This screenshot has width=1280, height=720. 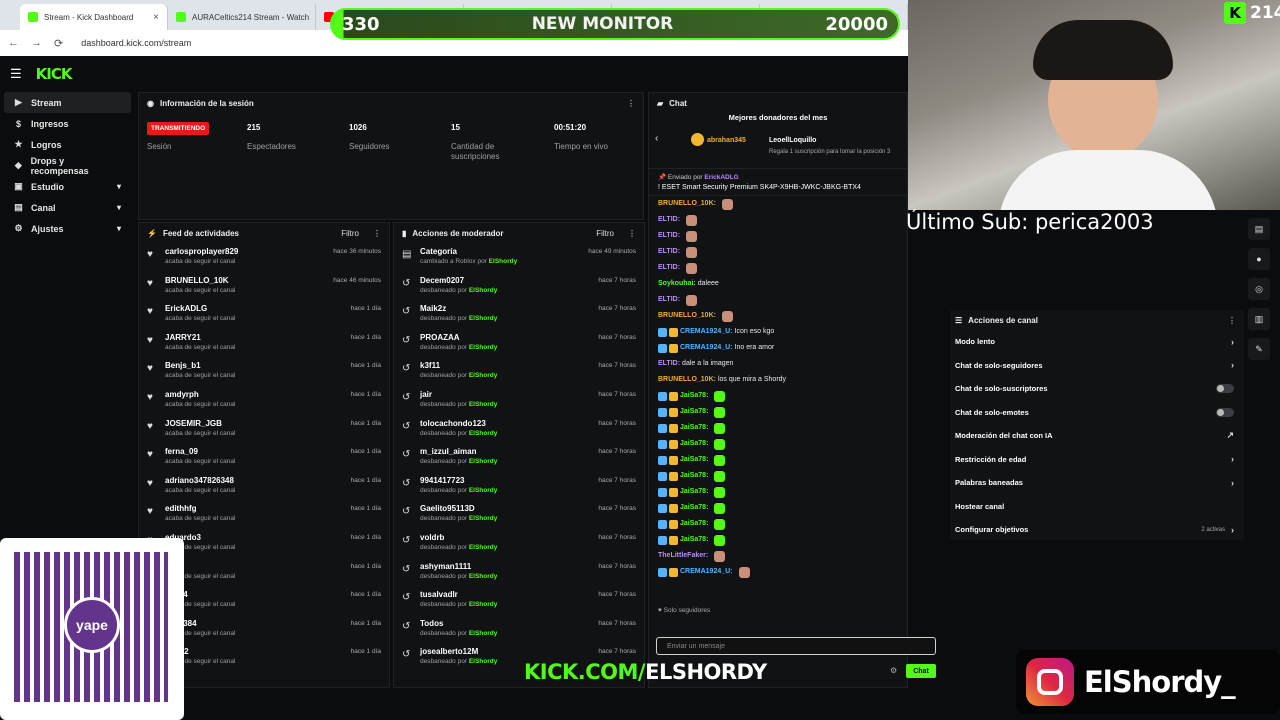 I want to click on sidebar-item-stream: ▶ Stream, so click(x=67, y=102).